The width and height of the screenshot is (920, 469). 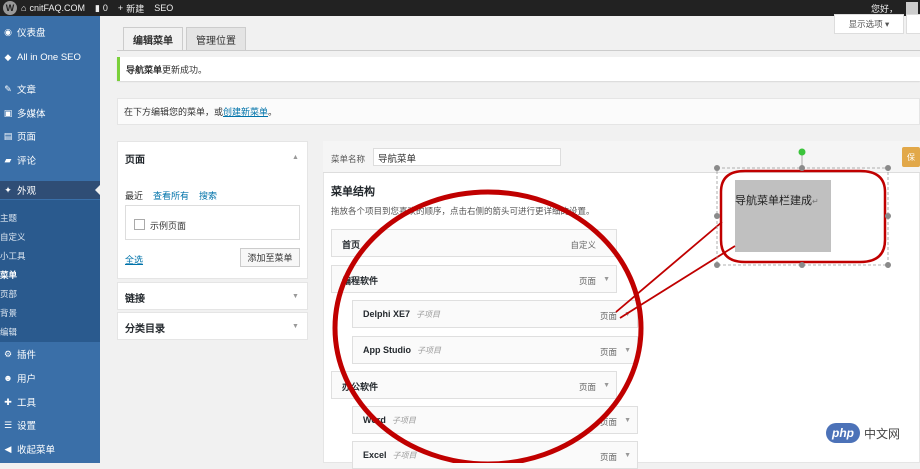 I want to click on plus-icon: +, so click(x=120, y=8).